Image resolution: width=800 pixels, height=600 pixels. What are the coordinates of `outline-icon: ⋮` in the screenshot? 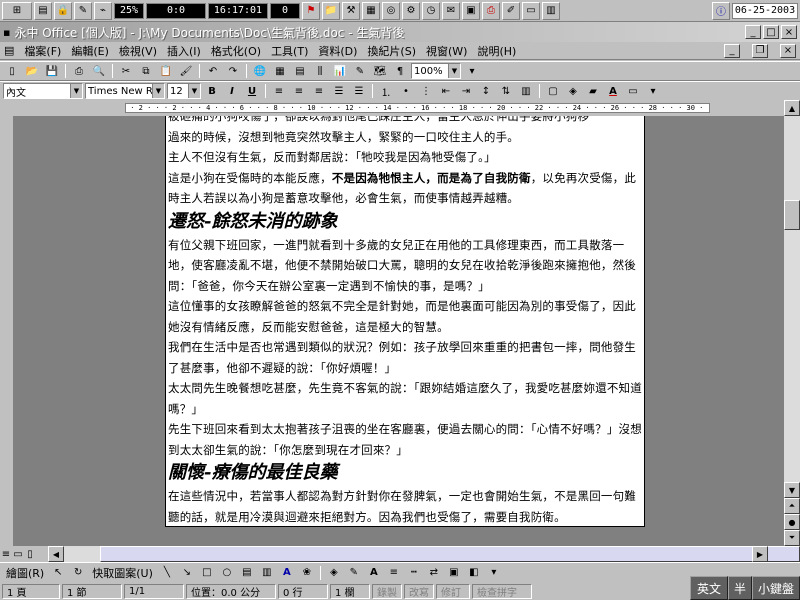 It's located at (426, 91).